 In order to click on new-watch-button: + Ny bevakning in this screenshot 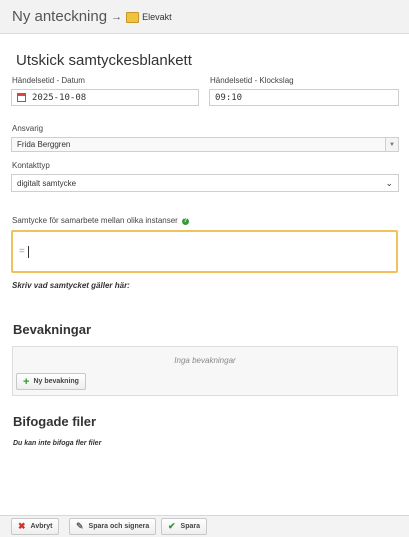, I will do `click(51, 381)`.